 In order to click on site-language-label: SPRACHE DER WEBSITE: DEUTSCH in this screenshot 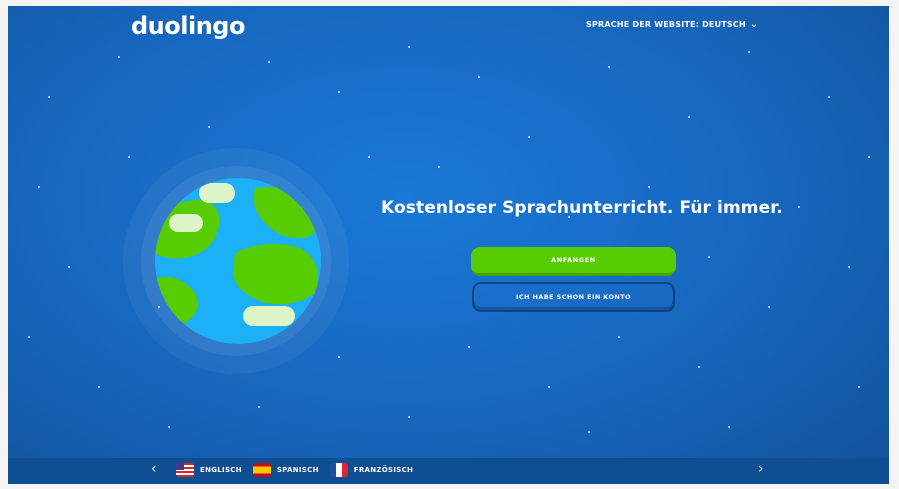, I will do `click(666, 24)`.